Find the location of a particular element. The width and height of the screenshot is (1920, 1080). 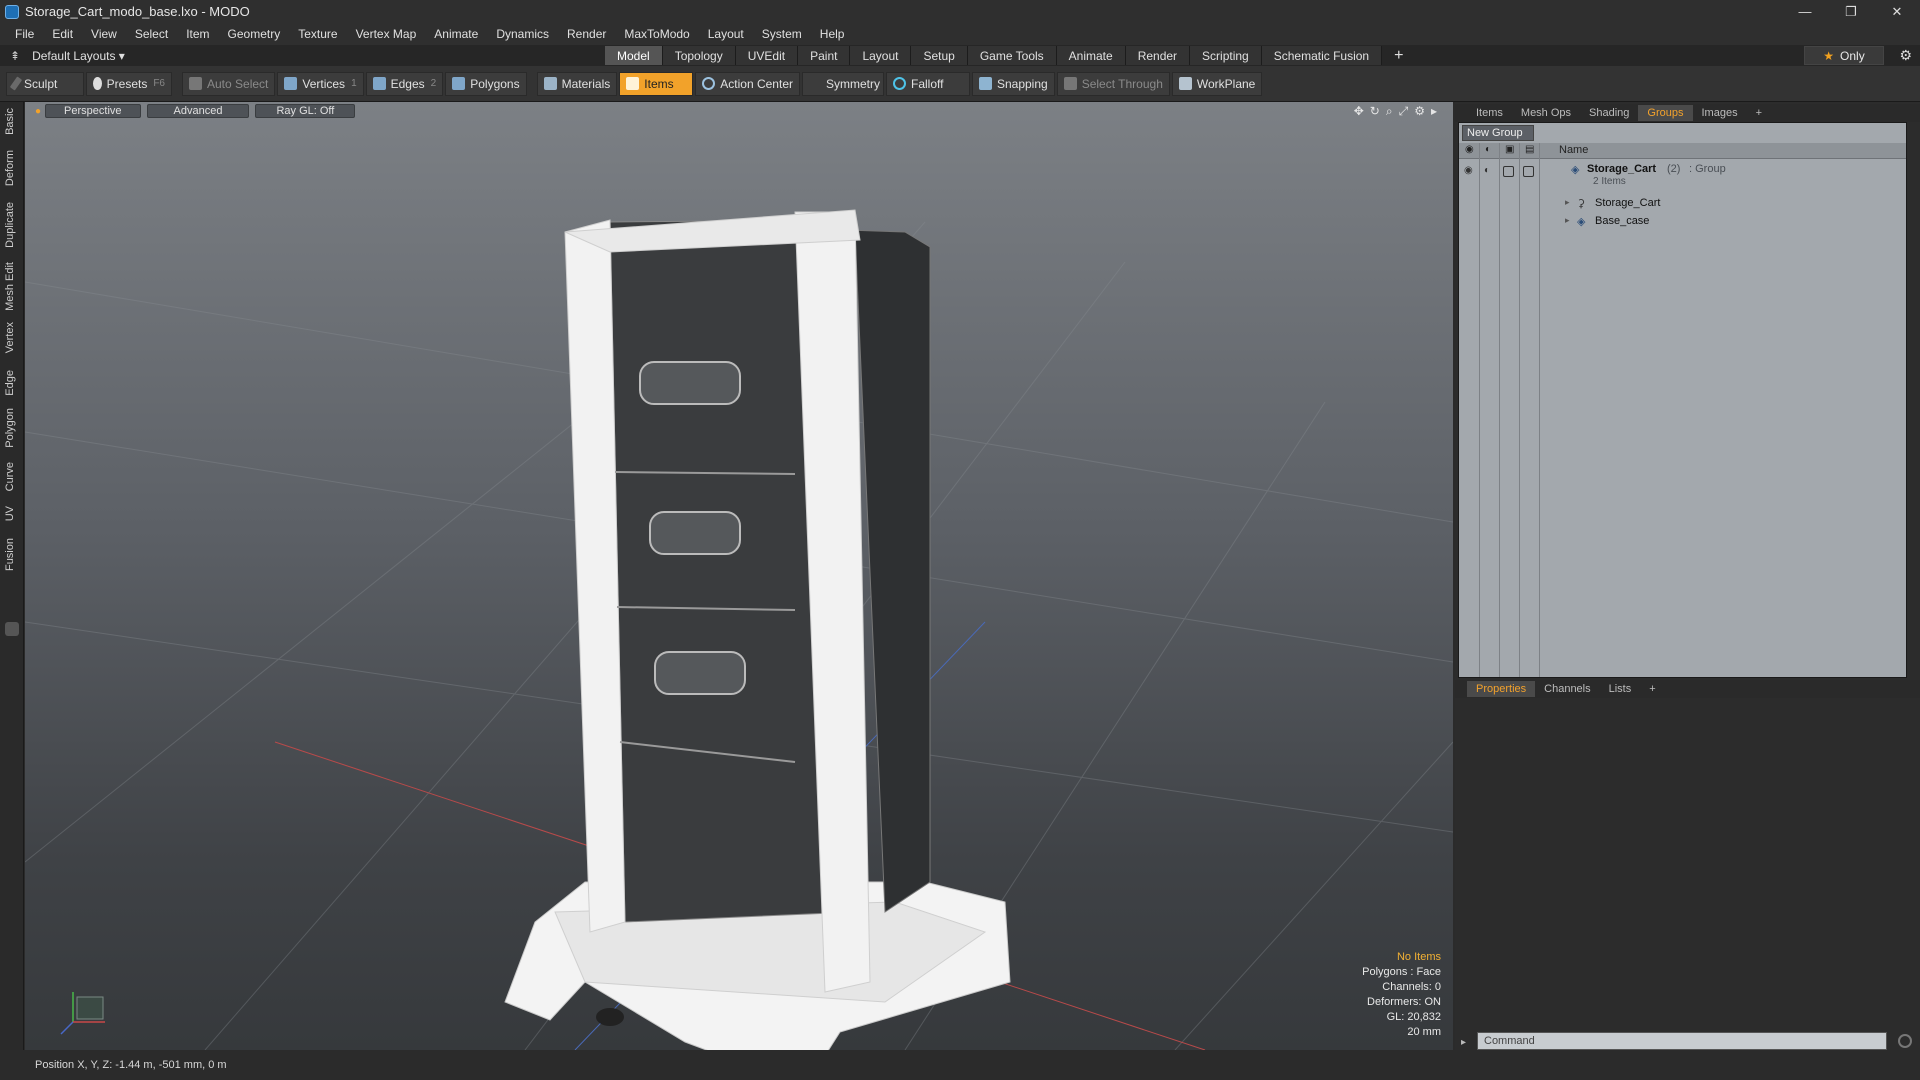

group-type: : Group is located at coordinates (1707, 169).